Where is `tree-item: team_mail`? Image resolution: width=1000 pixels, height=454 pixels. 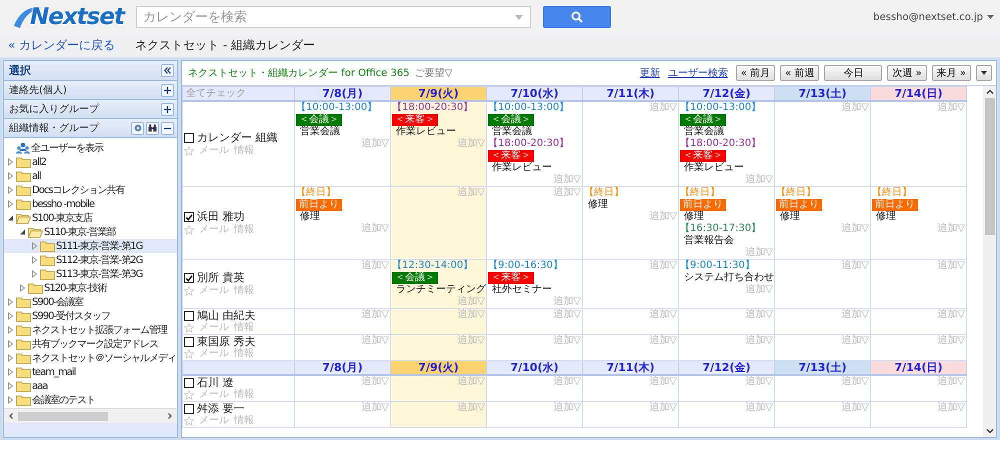
tree-item: team_mail is located at coordinates (90, 372).